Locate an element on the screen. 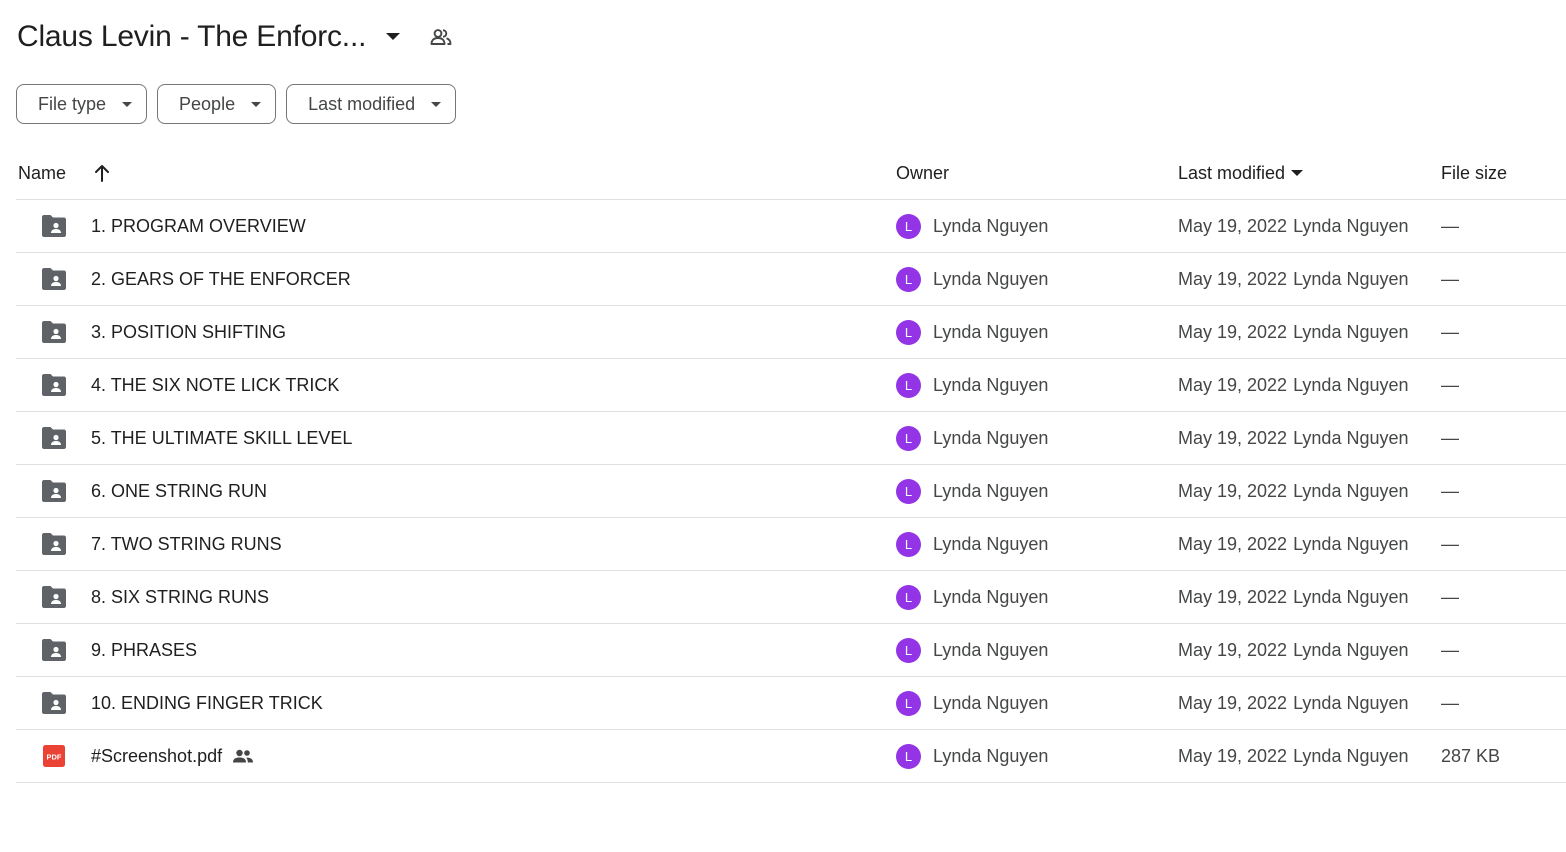 The height and width of the screenshot is (852, 1566). file-name-text: #Screenshot.pdf is located at coordinates (157, 755).